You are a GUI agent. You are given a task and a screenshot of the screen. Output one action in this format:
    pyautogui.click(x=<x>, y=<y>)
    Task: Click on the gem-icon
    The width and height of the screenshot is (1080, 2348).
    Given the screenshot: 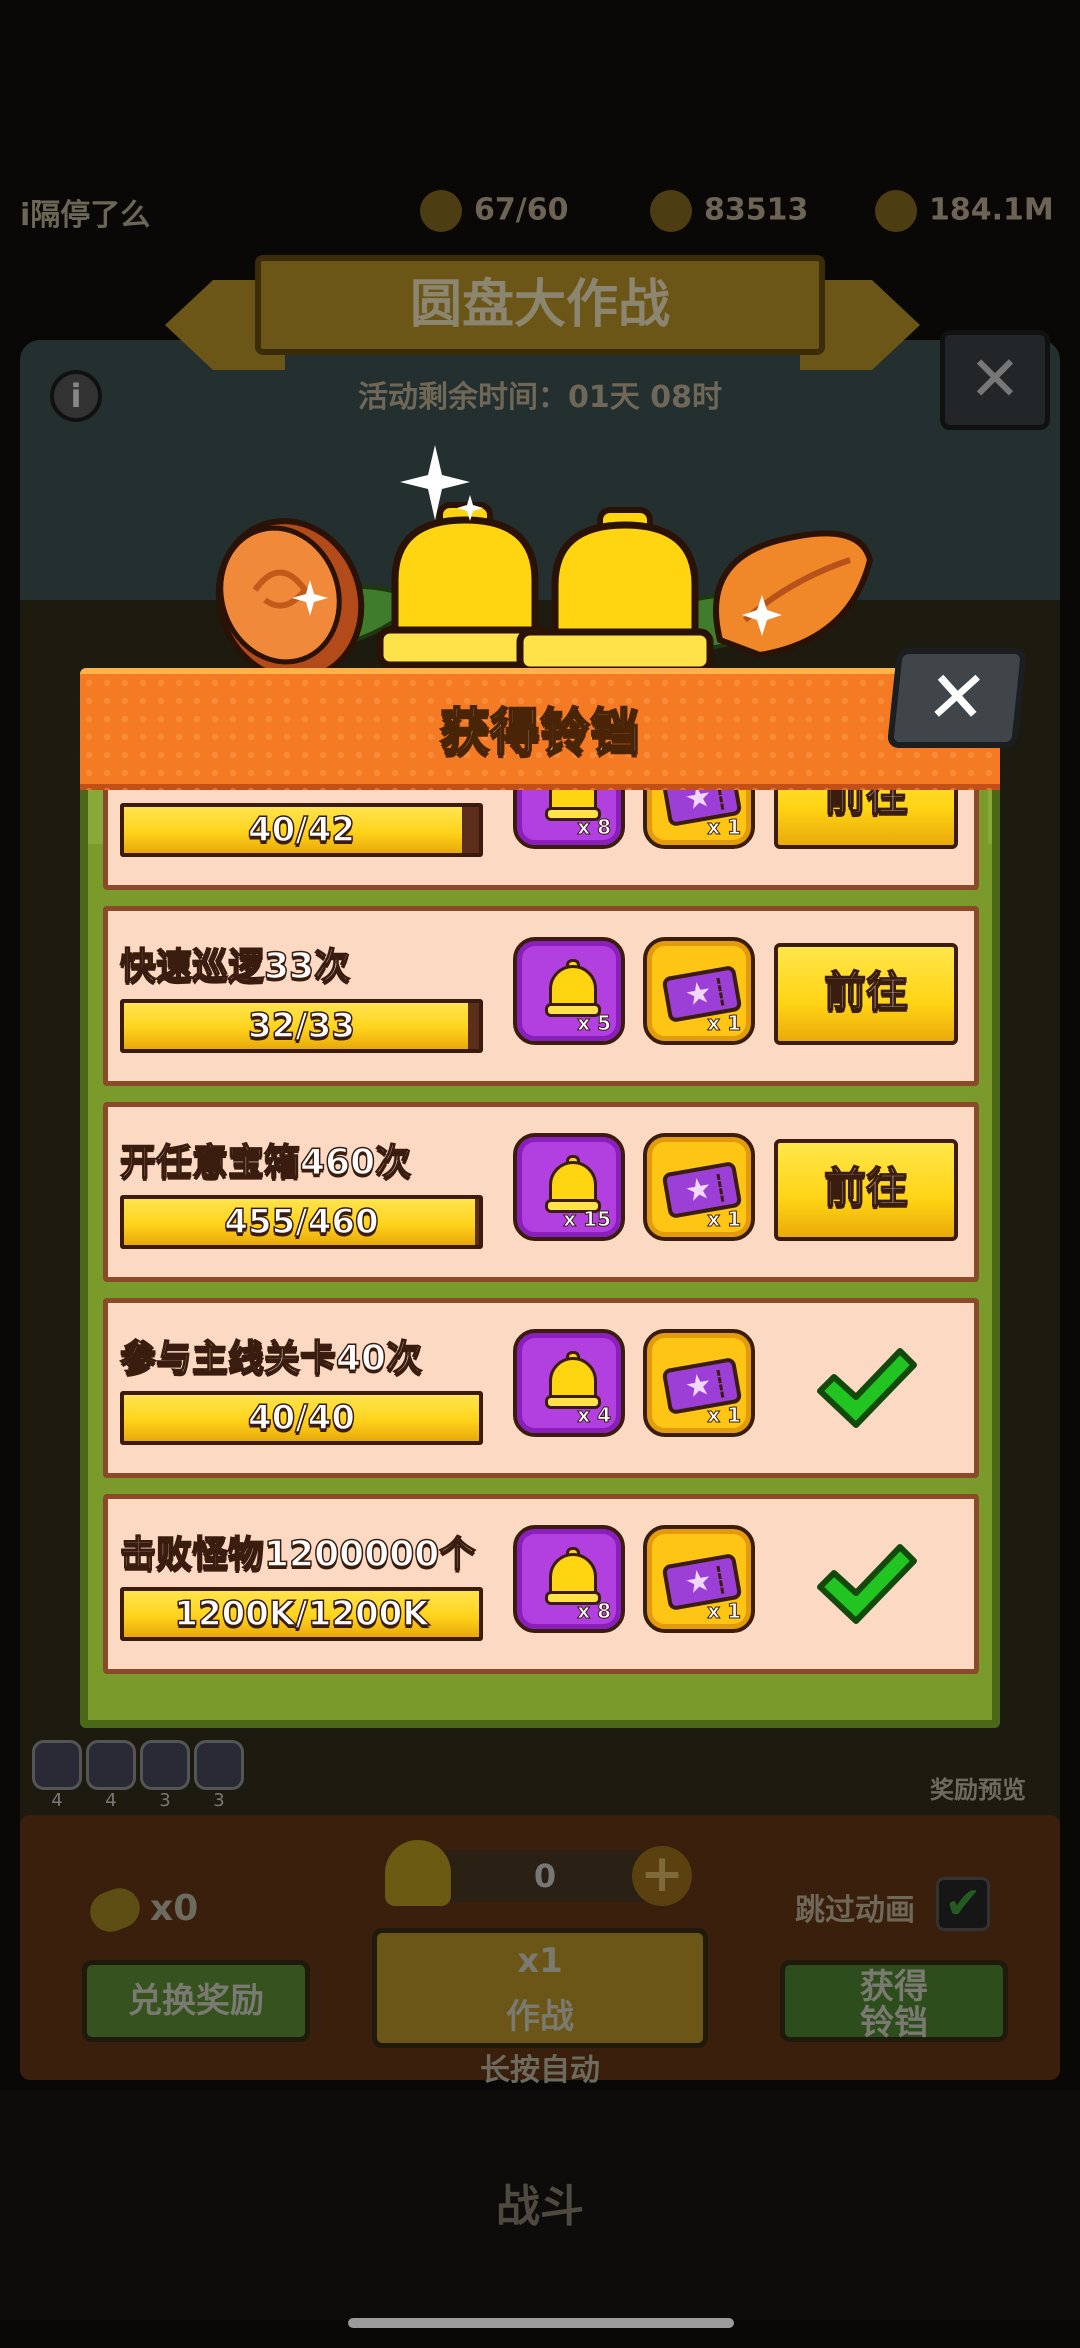 What is the action you would take?
    pyautogui.click(x=671, y=211)
    